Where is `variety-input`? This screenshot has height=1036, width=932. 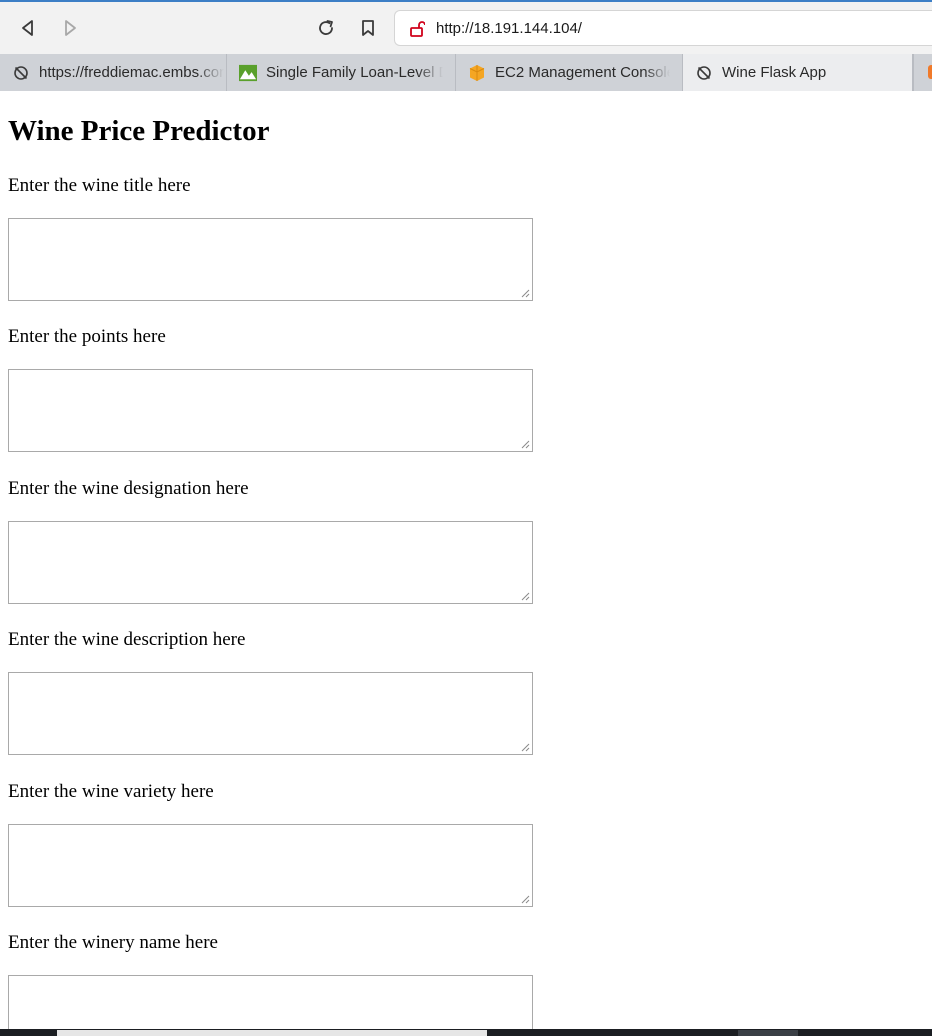 variety-input is located at coordinates (270, 865).